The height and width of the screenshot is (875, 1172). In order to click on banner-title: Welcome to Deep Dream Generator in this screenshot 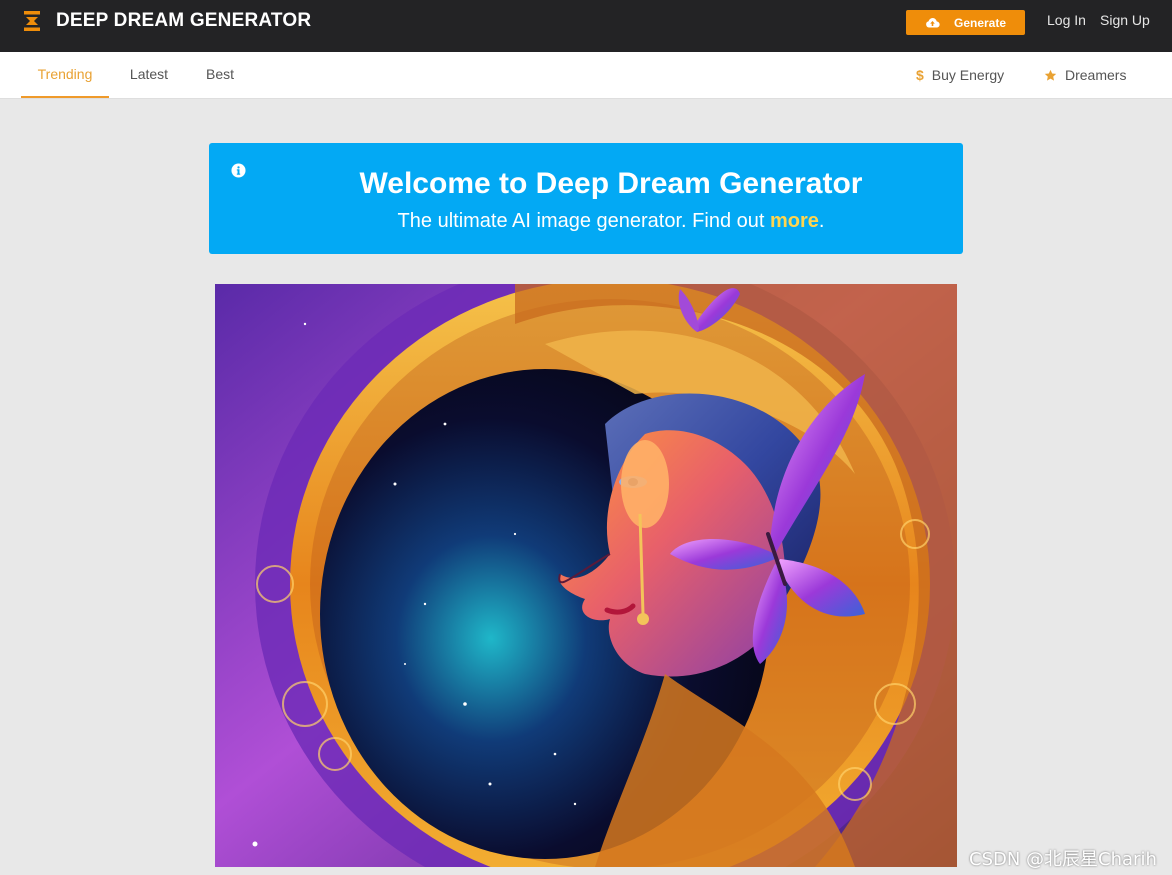, I will do `click(611, 183)`.